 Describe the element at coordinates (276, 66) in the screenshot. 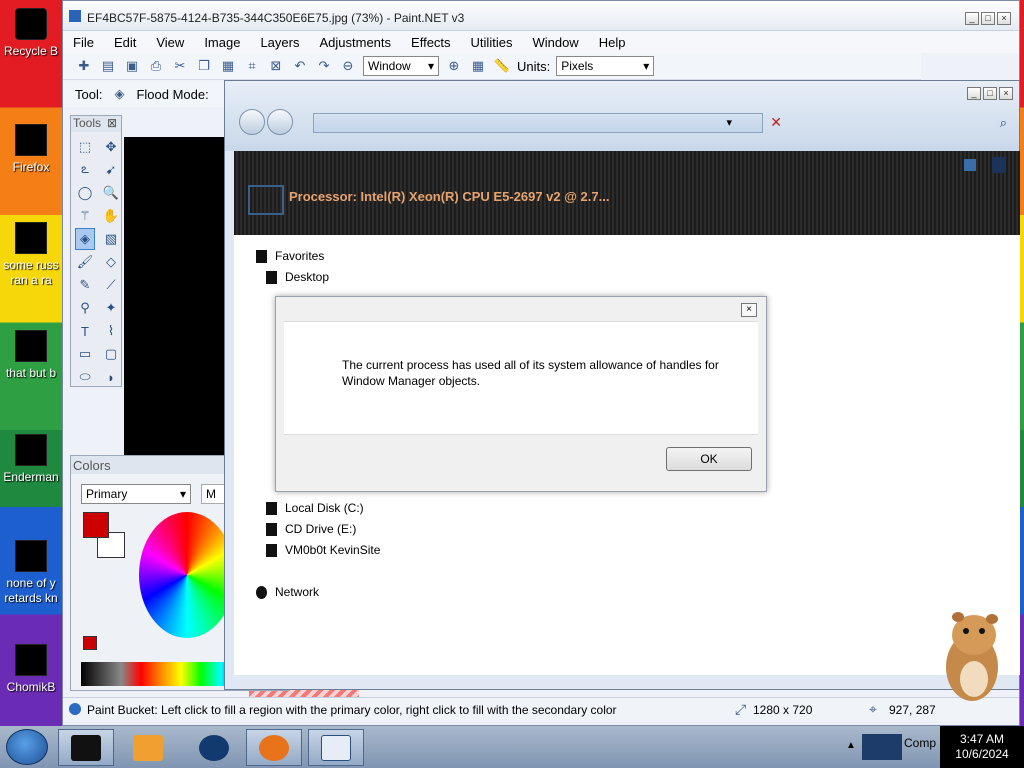

I see `deselect-icon: ⊠` at that location.